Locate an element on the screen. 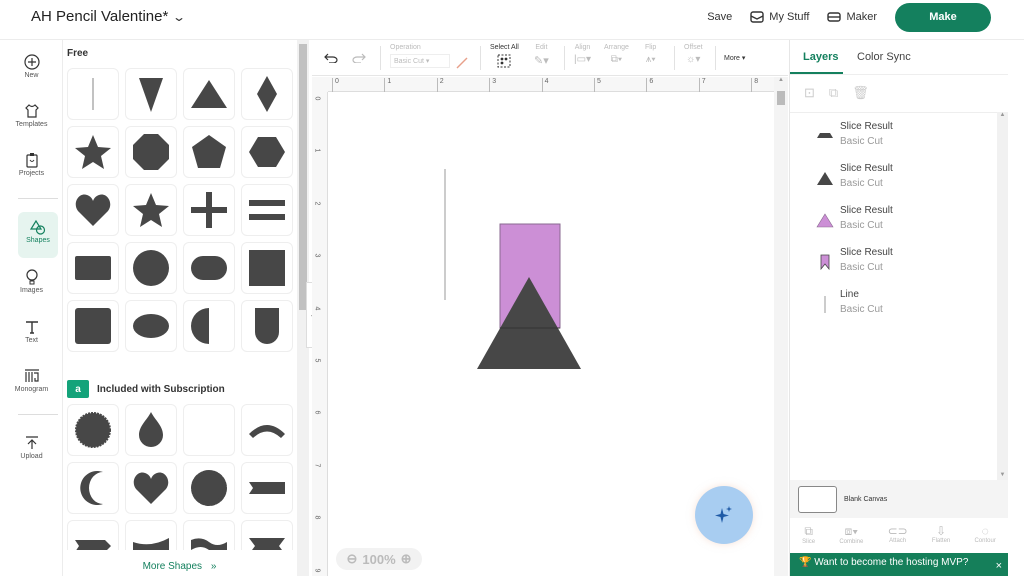  flip-button: Flip ⩚▾ is located at coordinates (650, 54).